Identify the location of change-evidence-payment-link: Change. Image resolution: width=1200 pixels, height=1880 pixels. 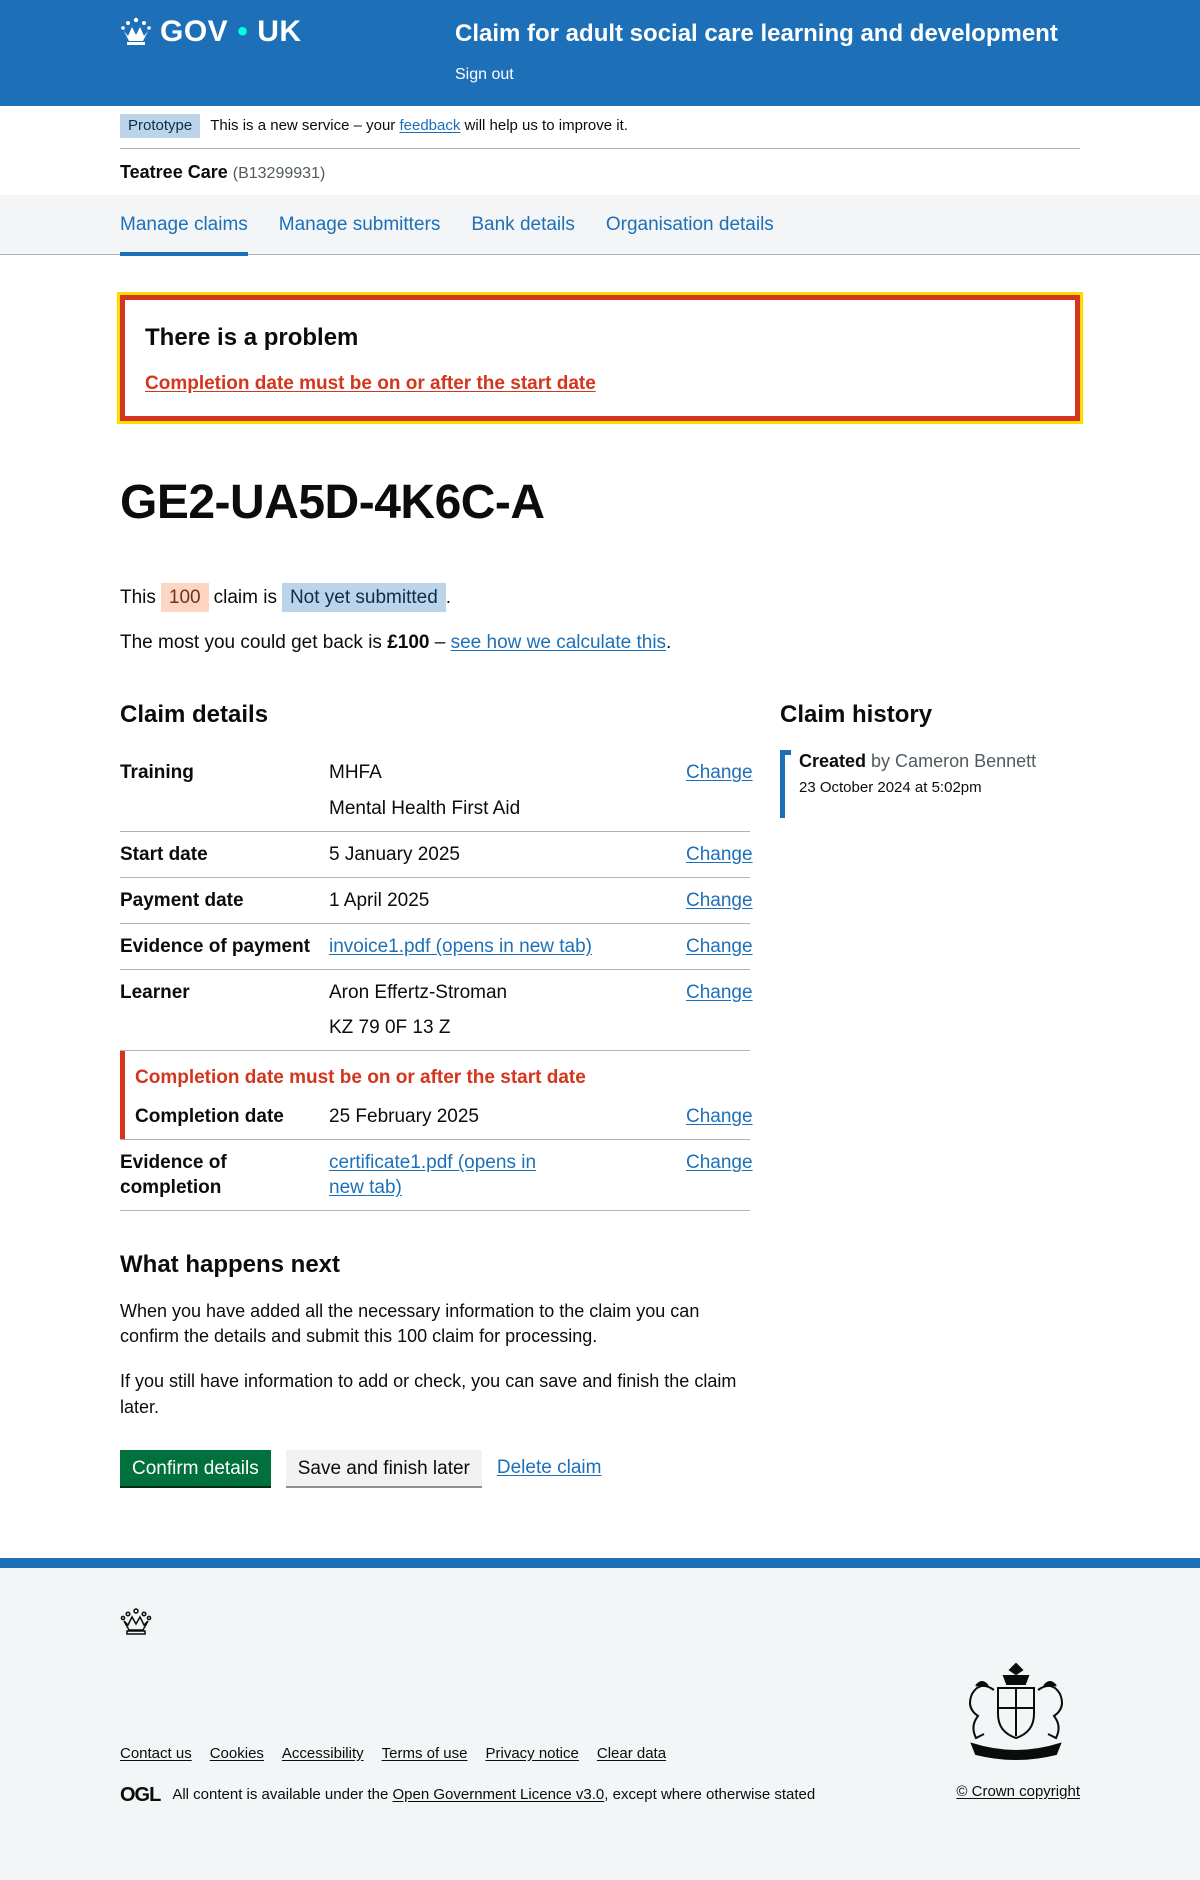
(719, 946).